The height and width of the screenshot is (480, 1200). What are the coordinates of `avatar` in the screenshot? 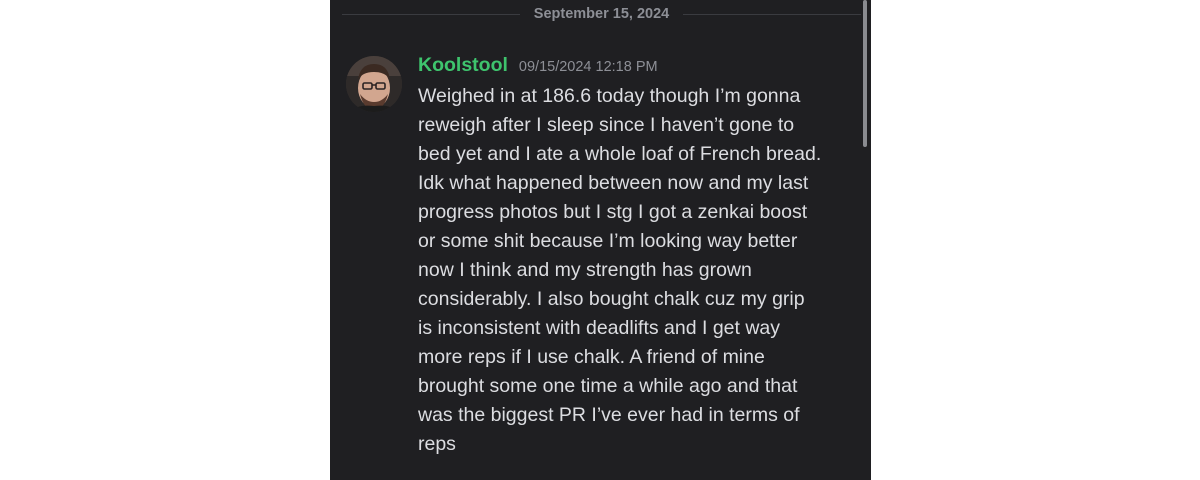 It's located at (374, 84).